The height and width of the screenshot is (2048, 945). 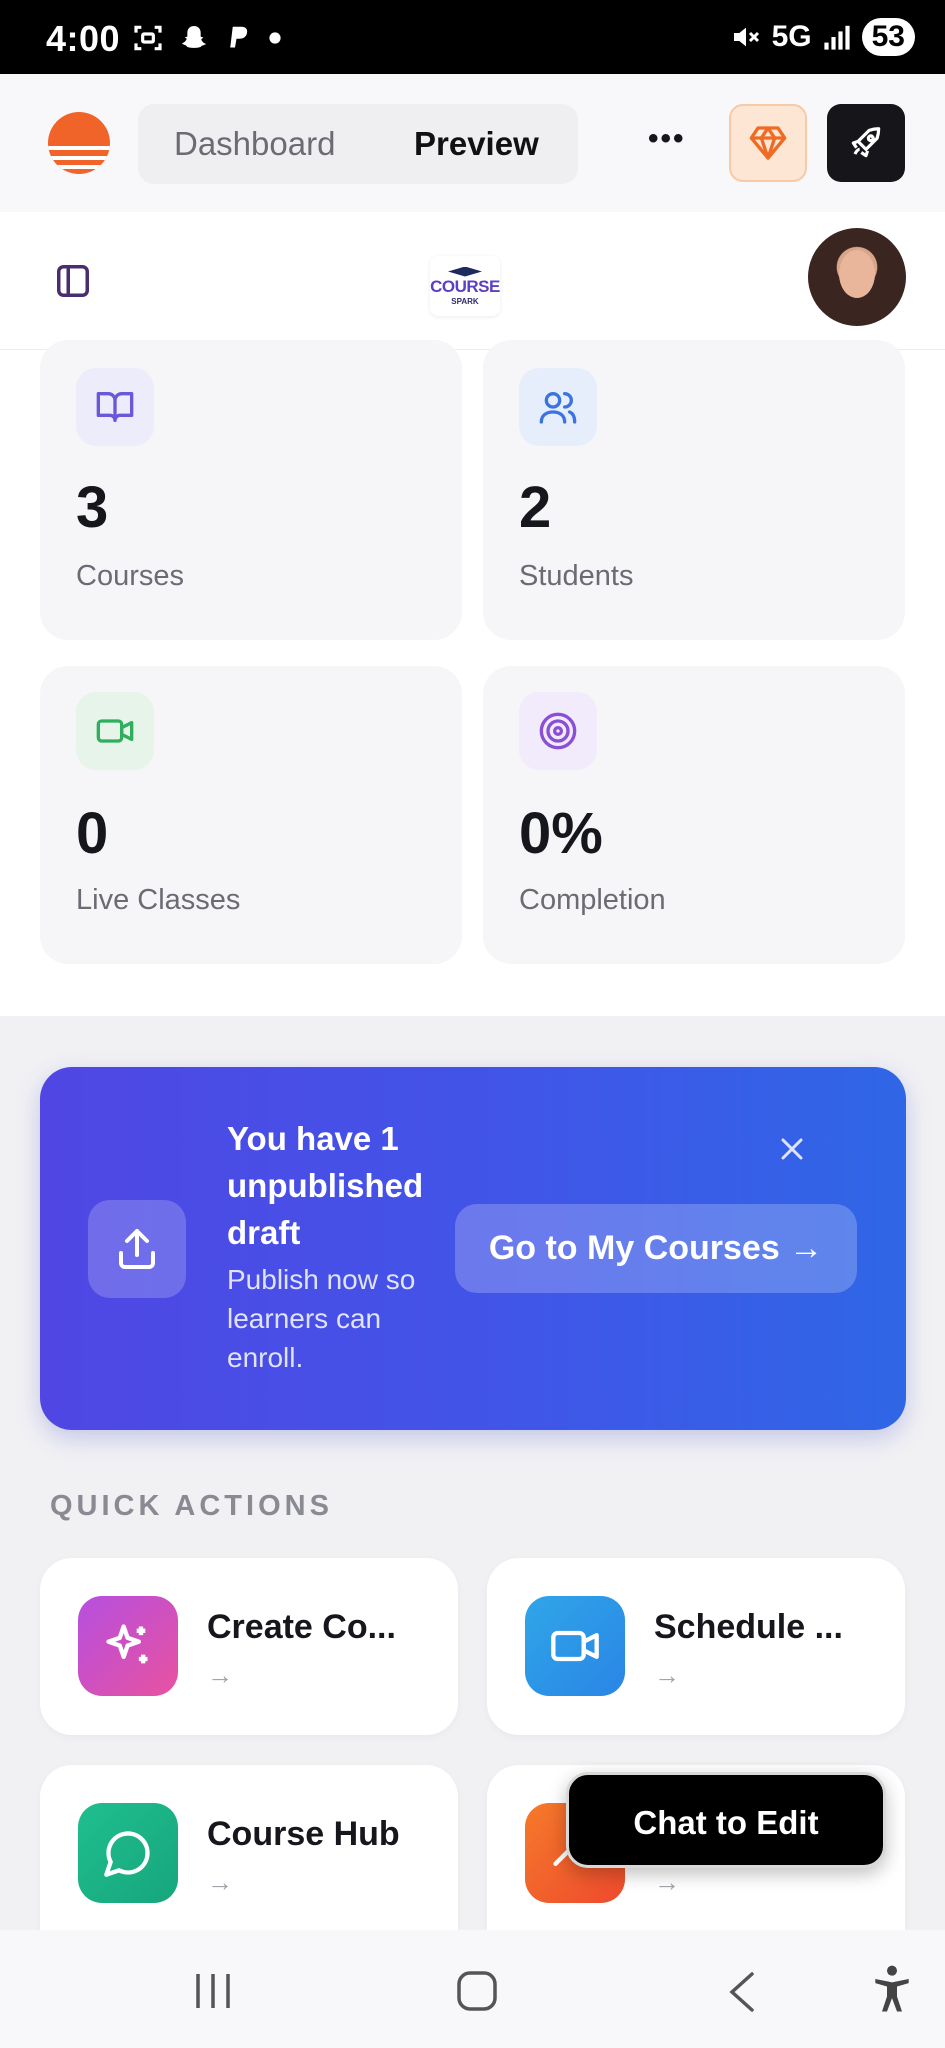 I want to click on home-button, so click(x=477, y=1993).